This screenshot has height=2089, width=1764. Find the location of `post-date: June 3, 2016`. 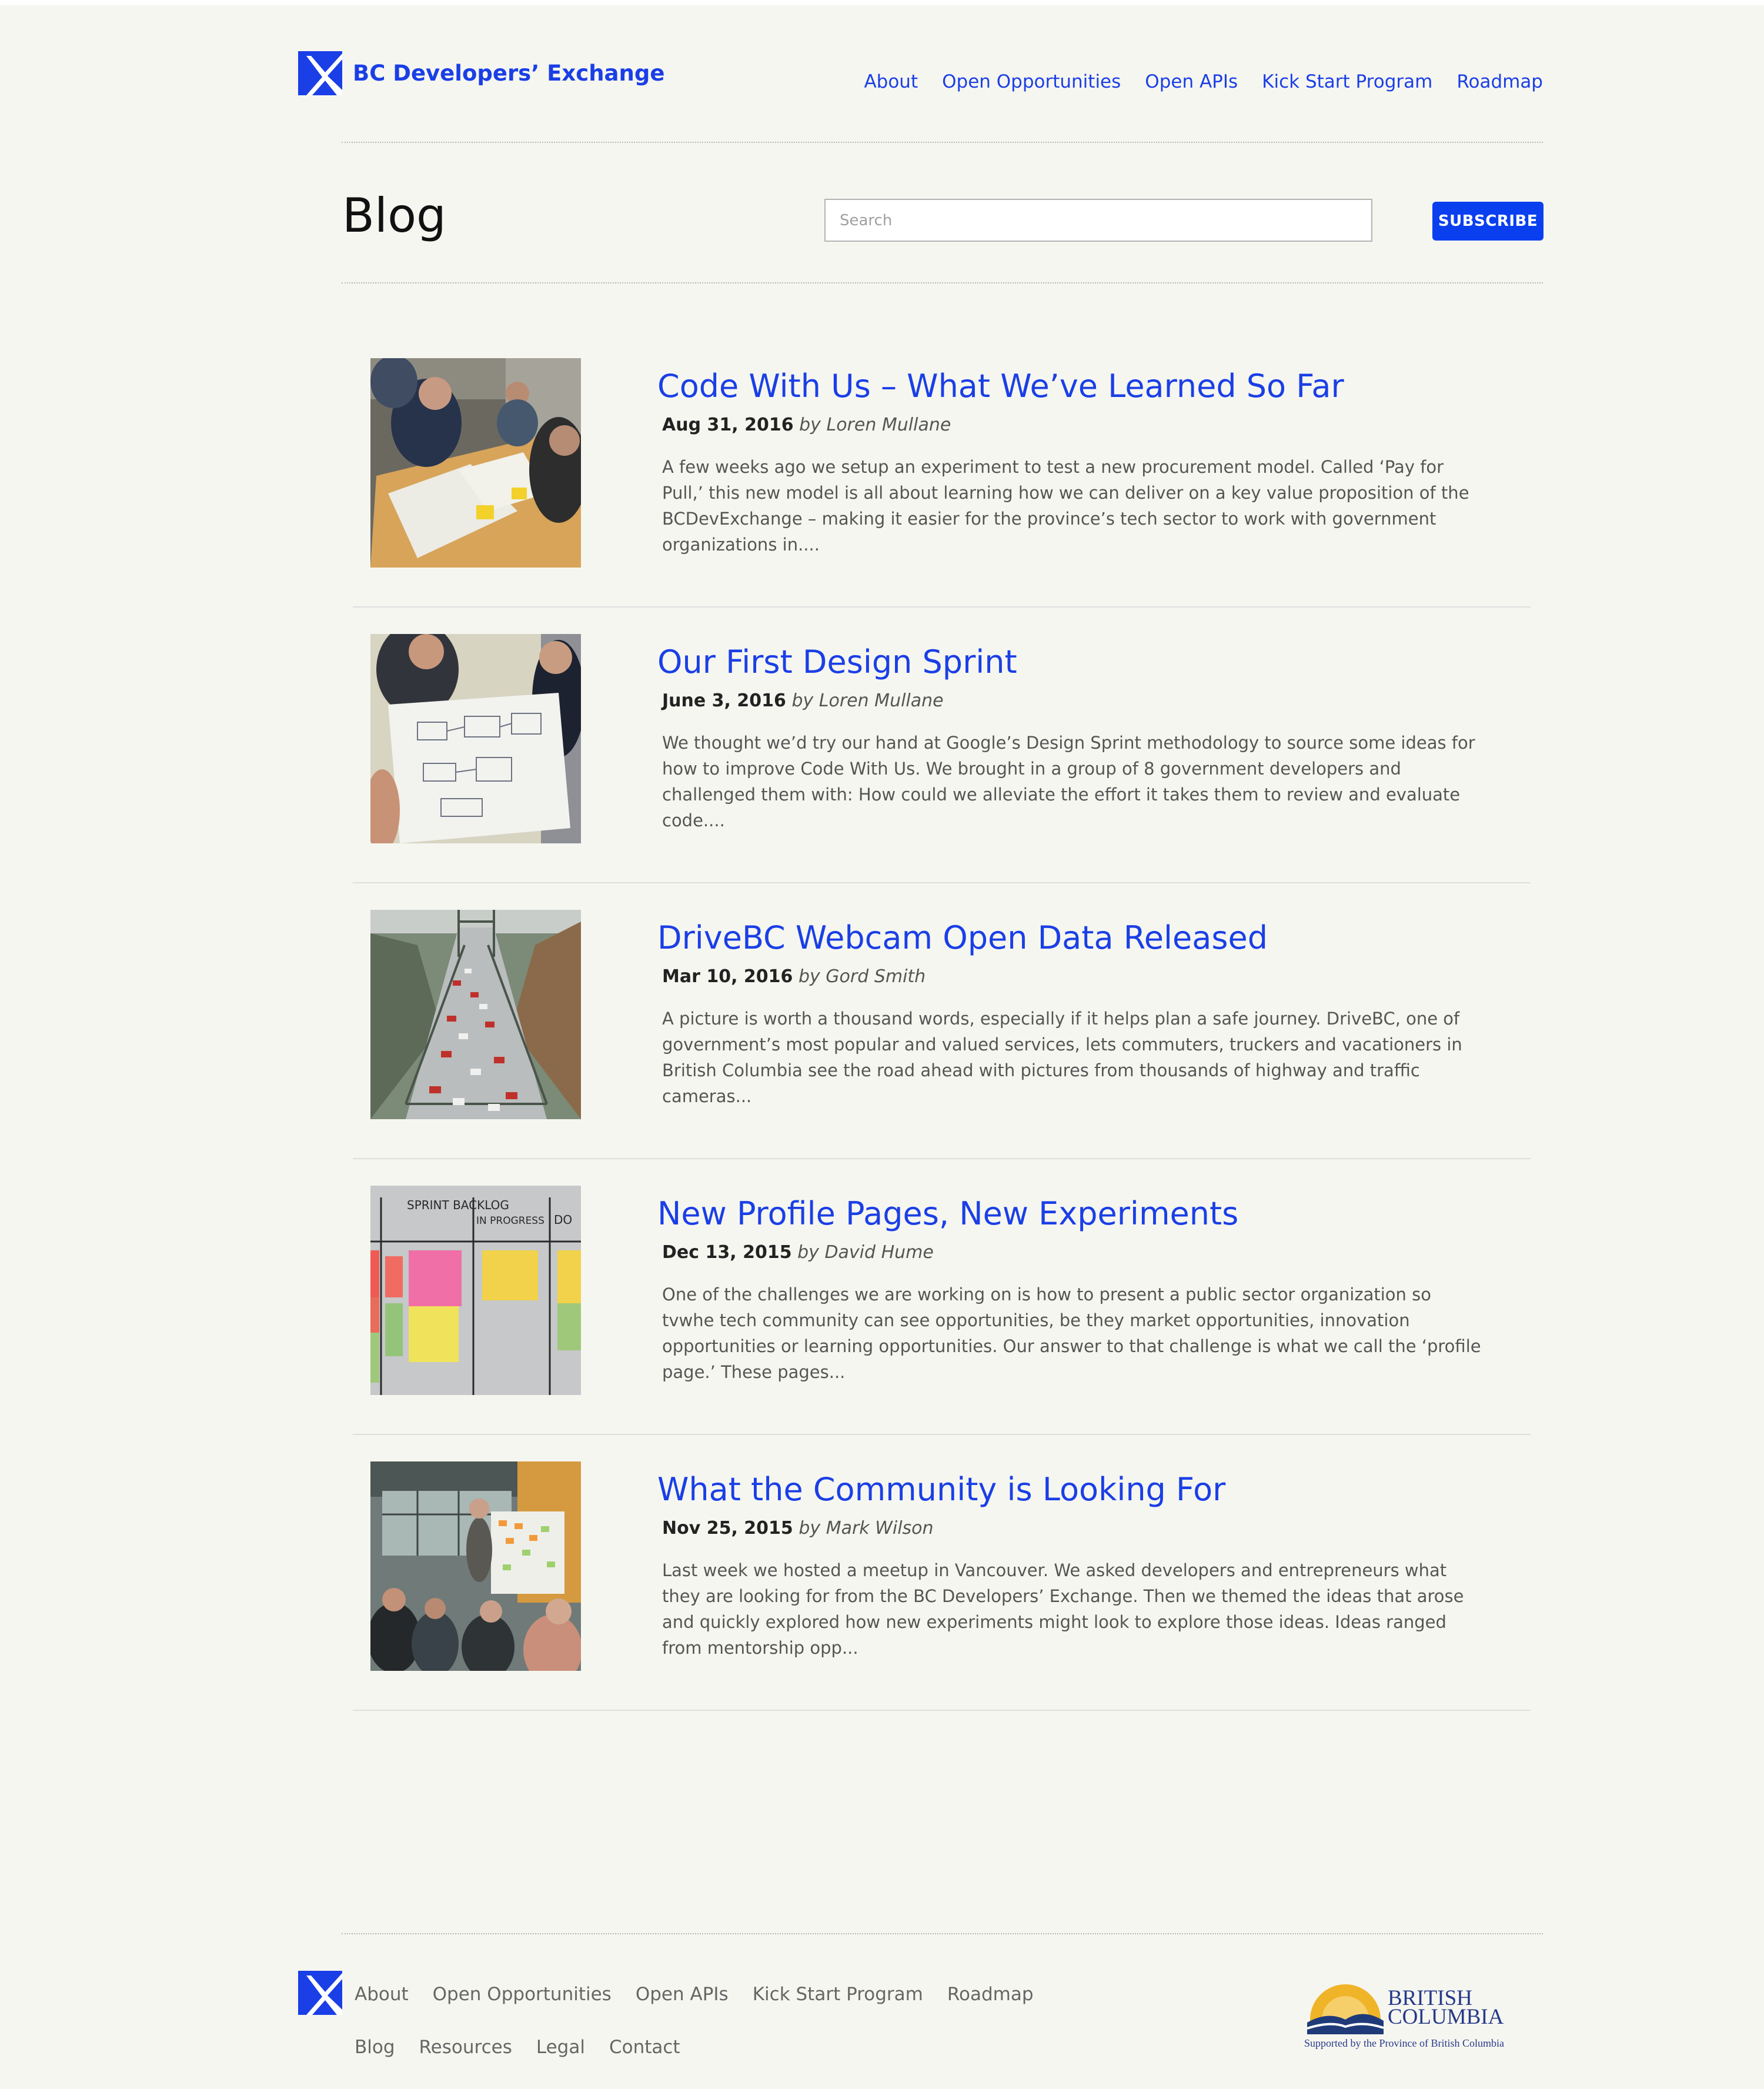

post-date: June 3, 2016 is located at coordinates (724, 700).